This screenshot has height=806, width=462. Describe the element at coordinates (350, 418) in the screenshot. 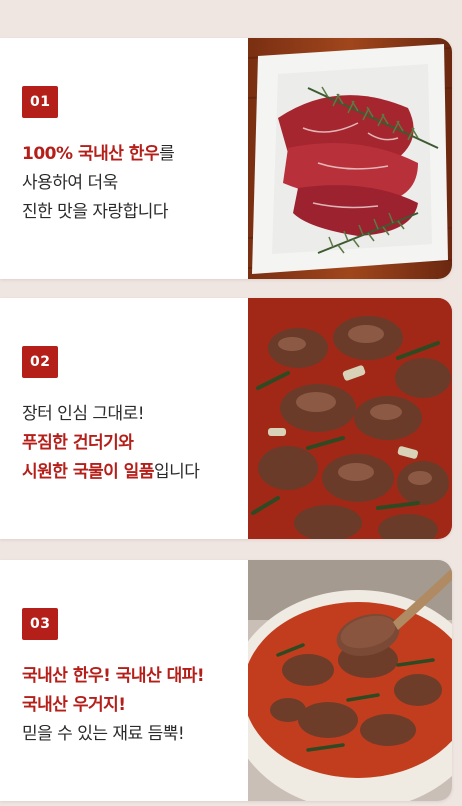

I see `beef-stew-photo` at that location.